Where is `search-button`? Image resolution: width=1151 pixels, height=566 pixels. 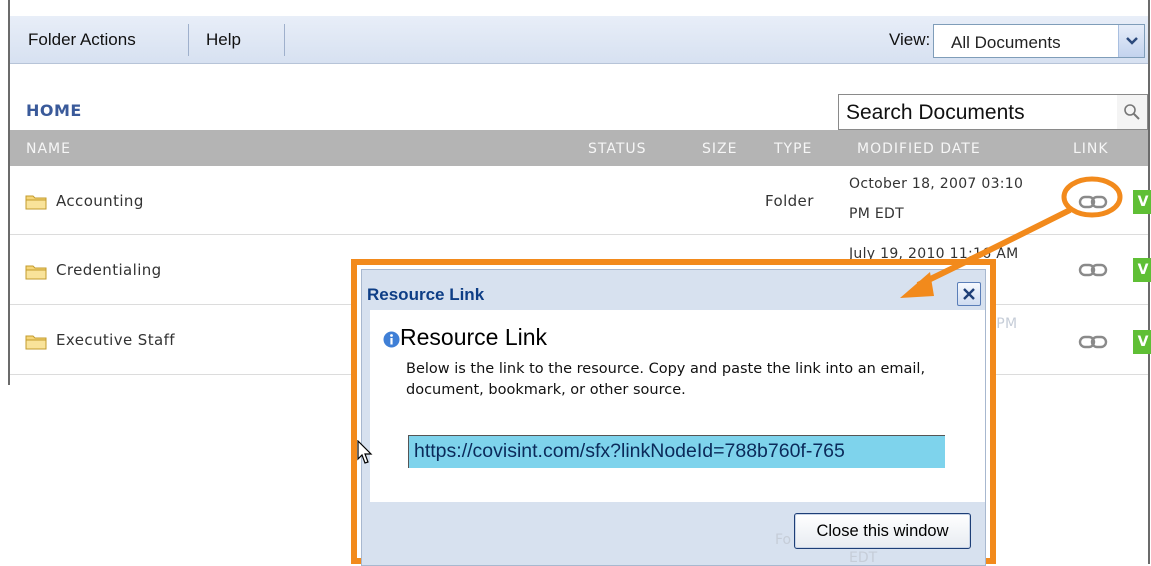
search-button is located at coordinates (1132, 112).